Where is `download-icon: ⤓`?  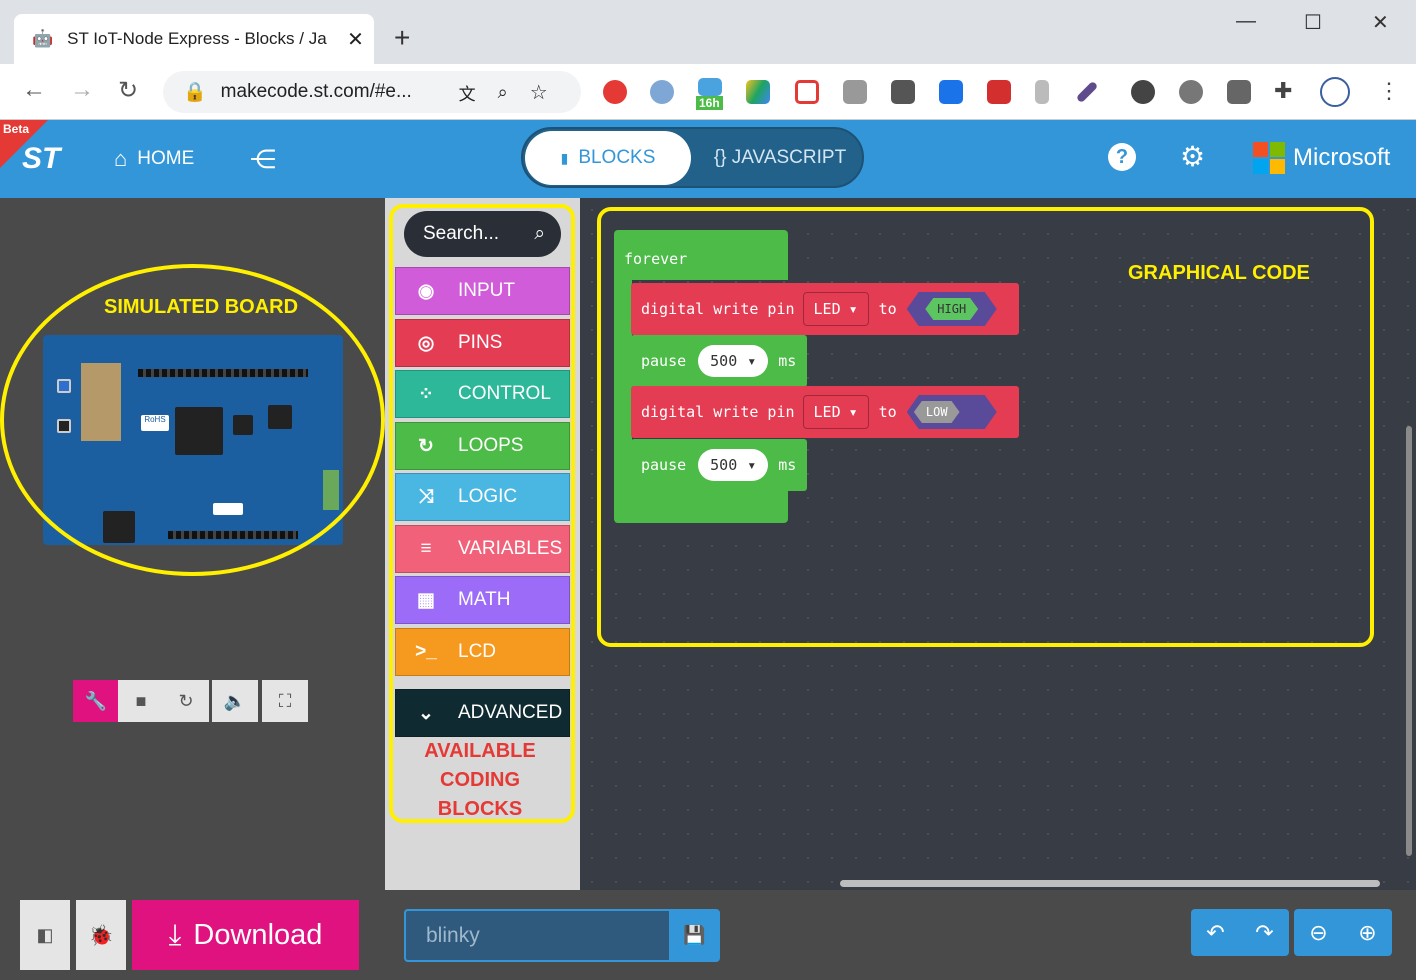 download-icon: ⤓ is located at coordinates (175, 934).